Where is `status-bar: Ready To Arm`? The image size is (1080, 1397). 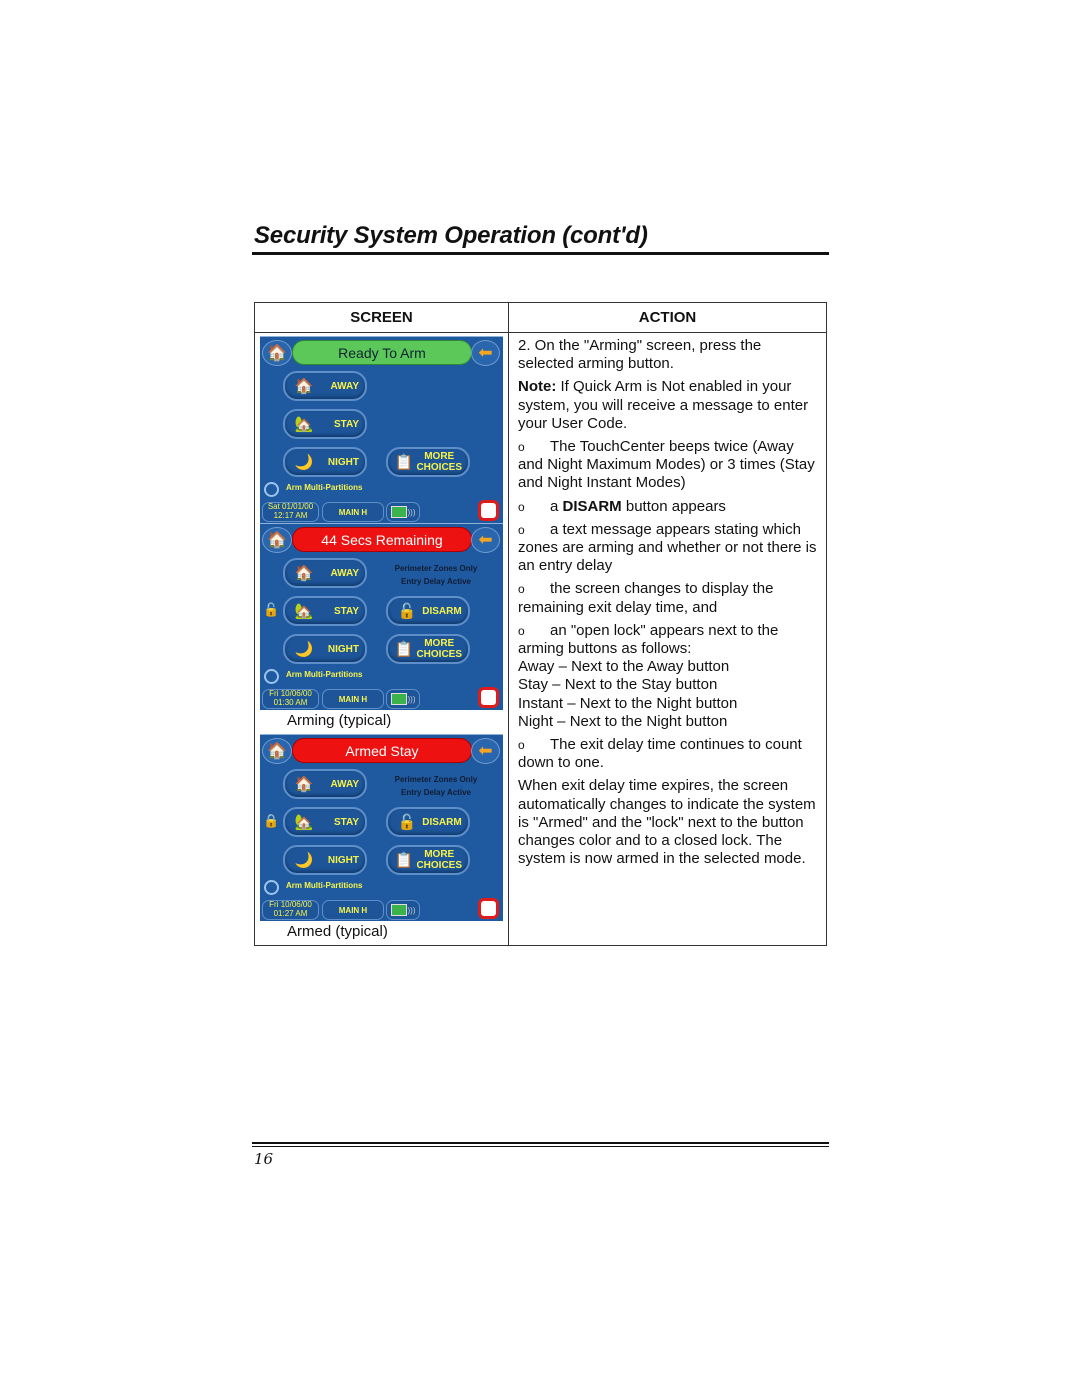 status-bar: Ready To Arm is located at coordinates (382, 352).